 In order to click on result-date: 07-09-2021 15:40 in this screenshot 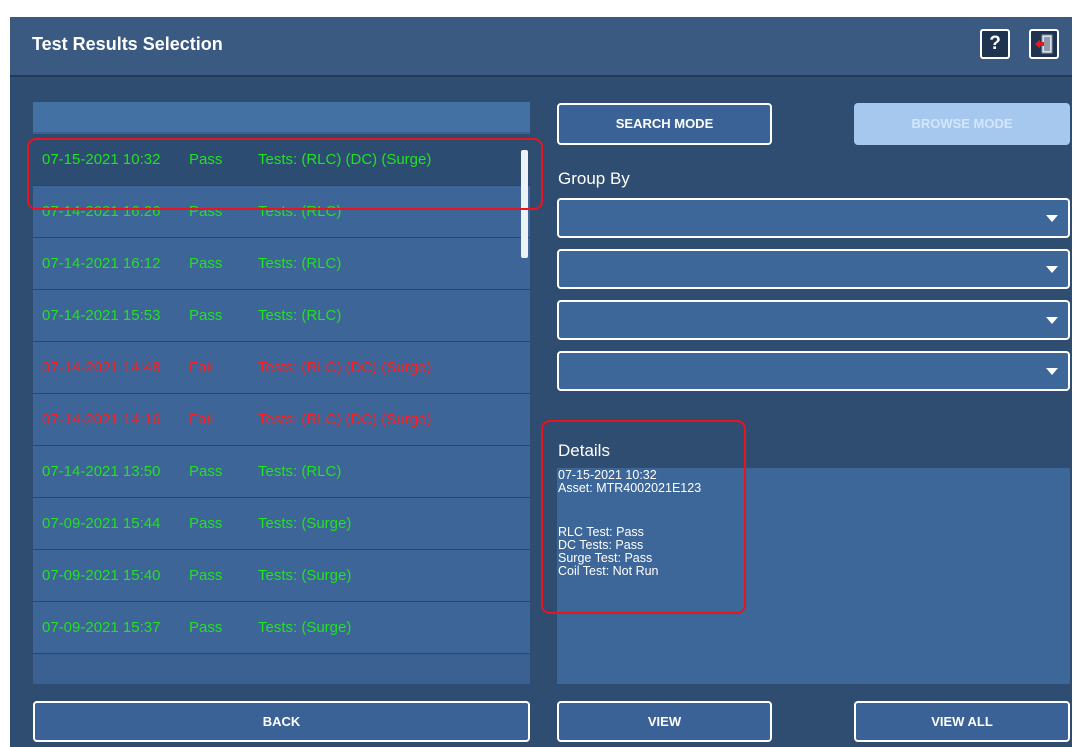, I will do `click(101, 575)`.